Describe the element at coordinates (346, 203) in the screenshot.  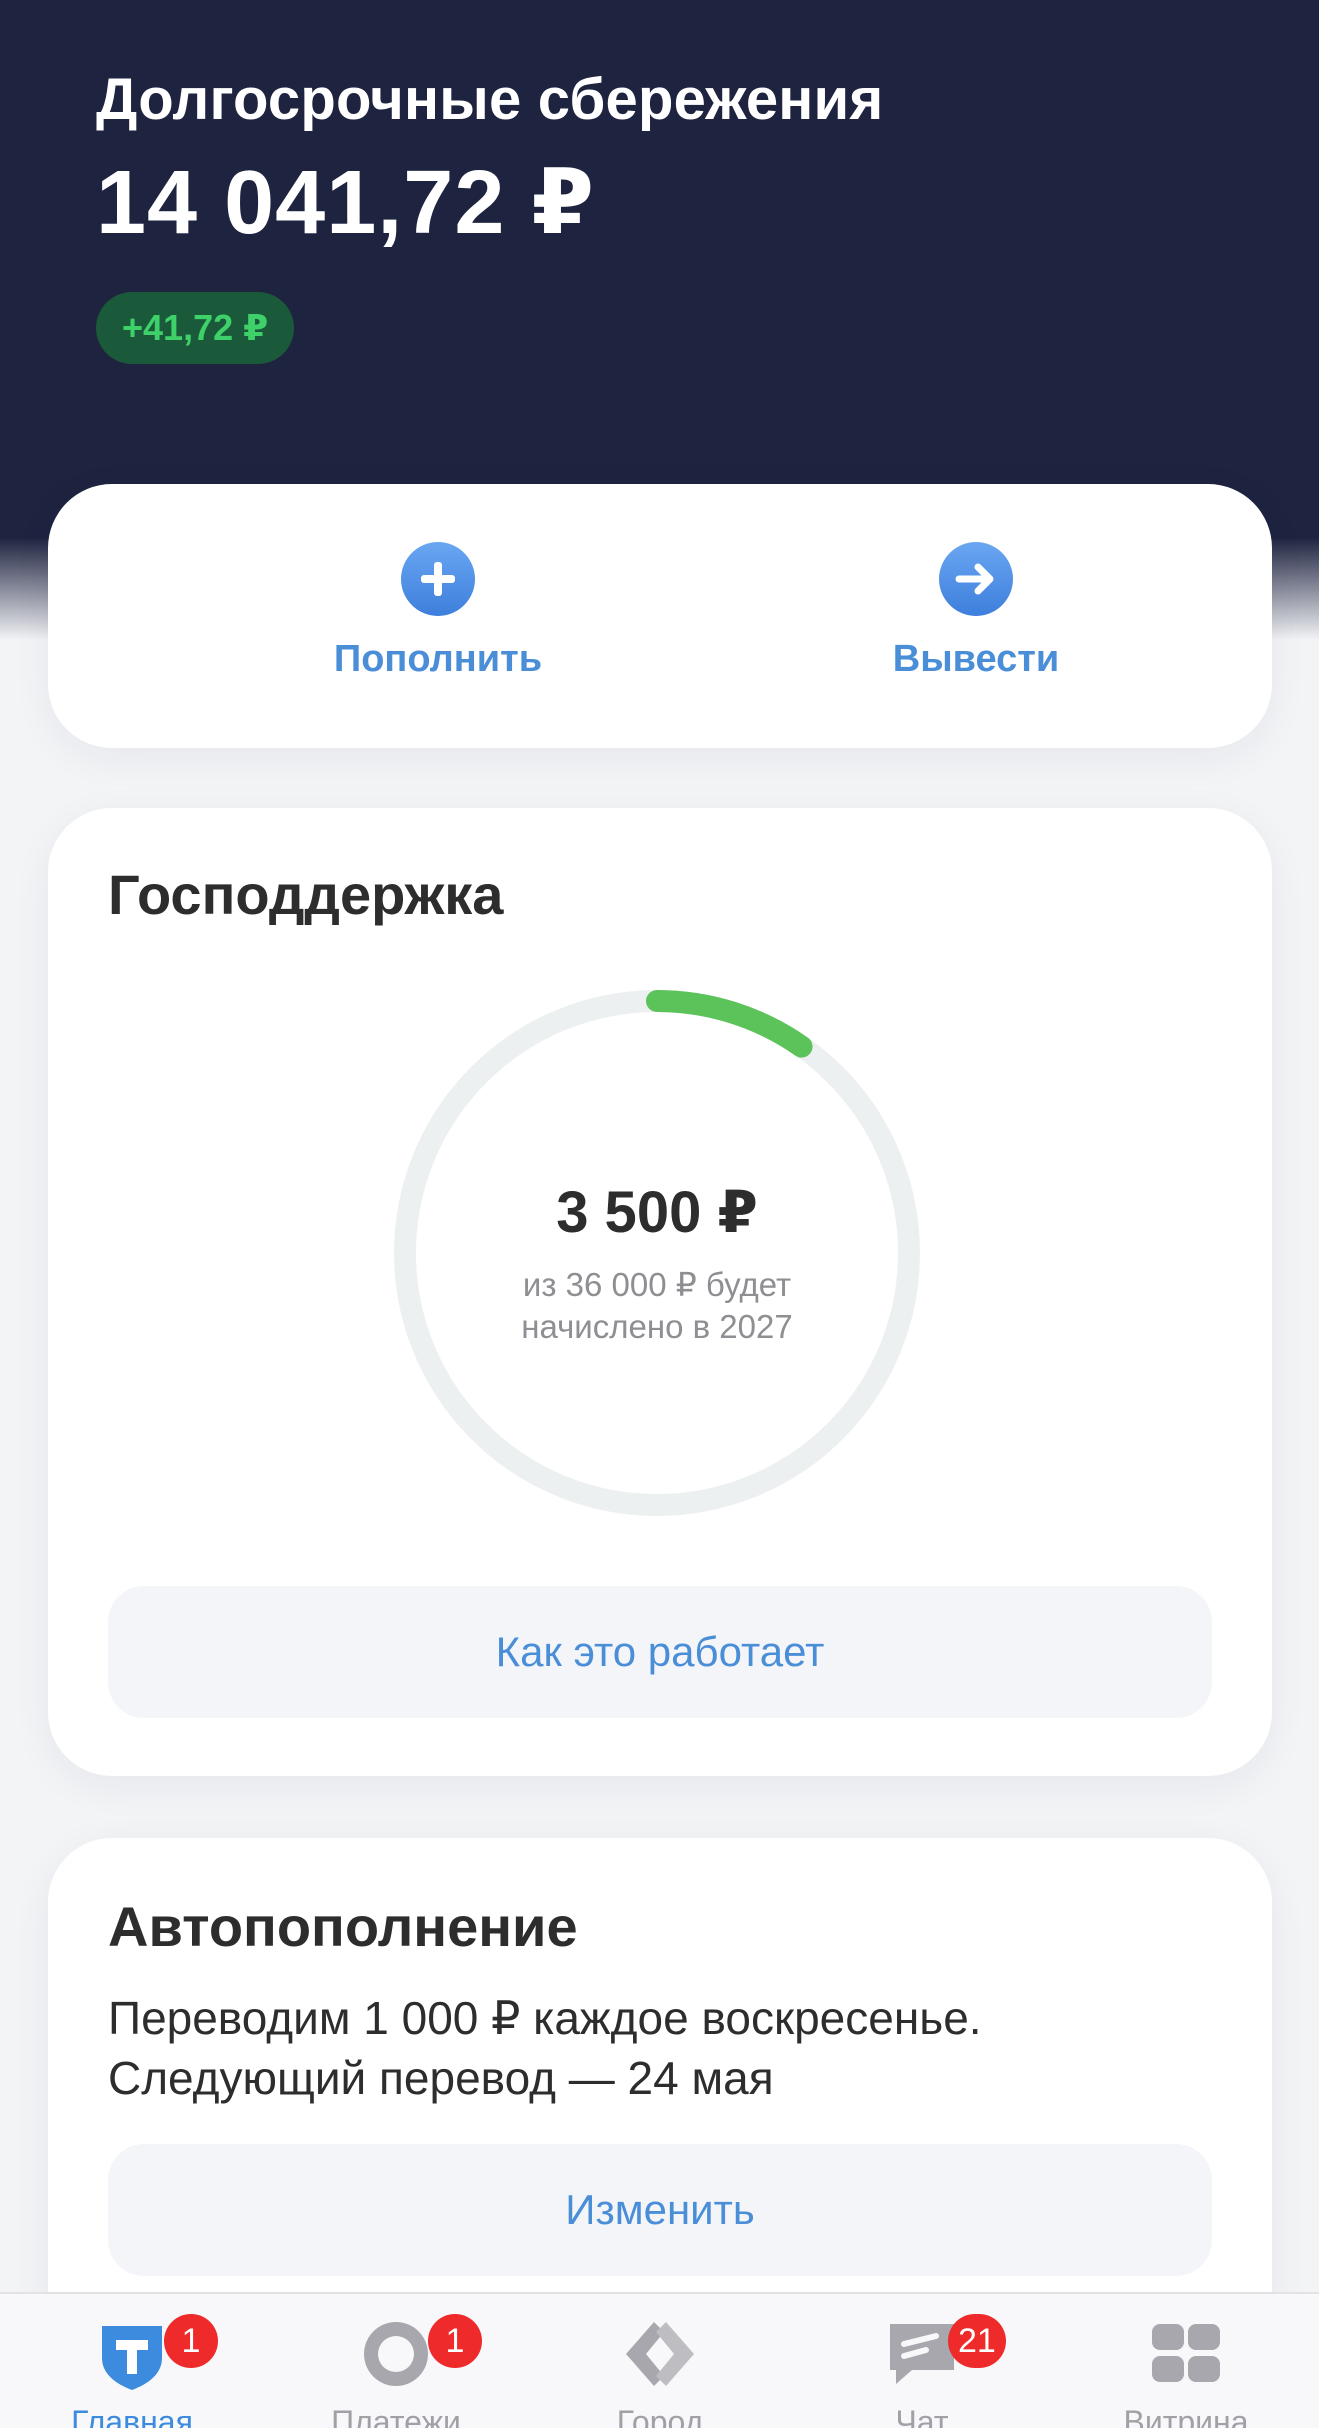
I see `balance-amount: 14 041,72 ₽` at that location.